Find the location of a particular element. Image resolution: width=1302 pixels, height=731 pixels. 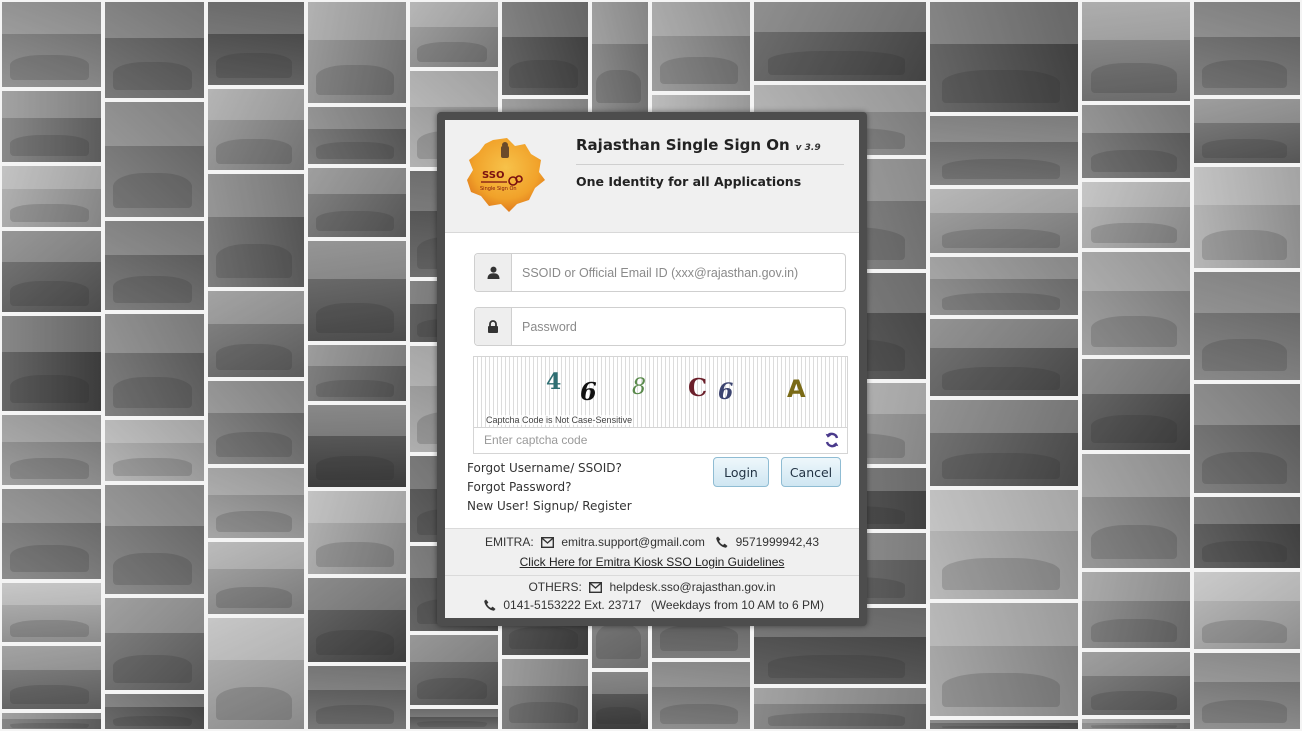

logo-subtext: Single Sign On is located at coordinates (498, 189).